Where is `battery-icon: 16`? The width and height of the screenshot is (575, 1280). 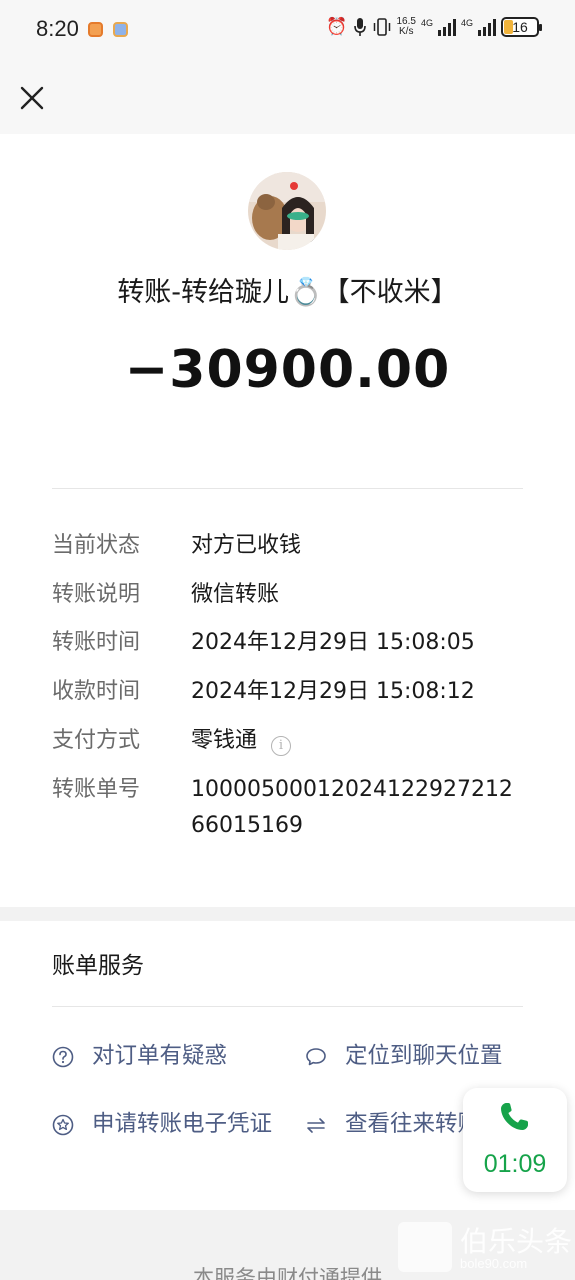 battery-icon: 16 is located at coordinates (521, 27).